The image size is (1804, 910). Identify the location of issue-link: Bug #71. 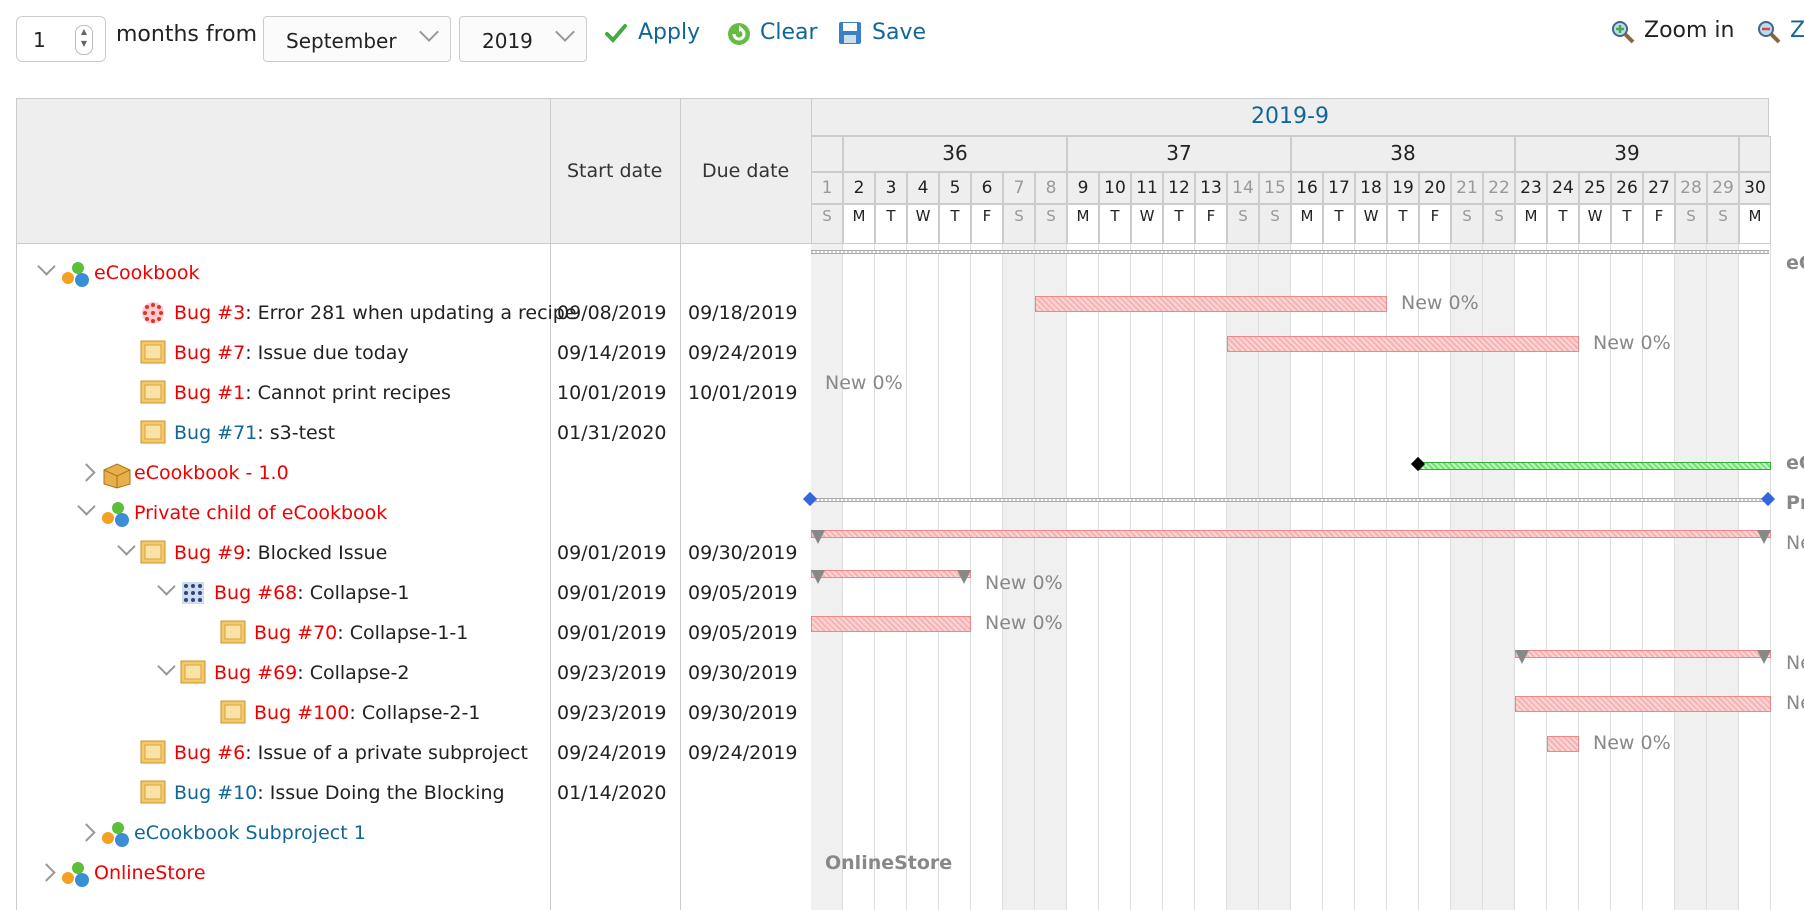
(215, 433).